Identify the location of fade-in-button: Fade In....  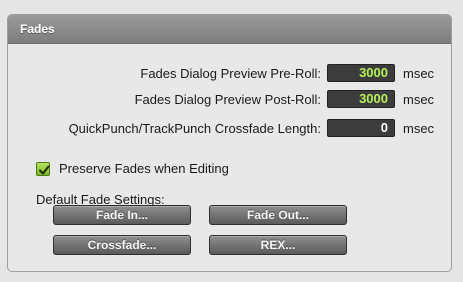
(122, 215).